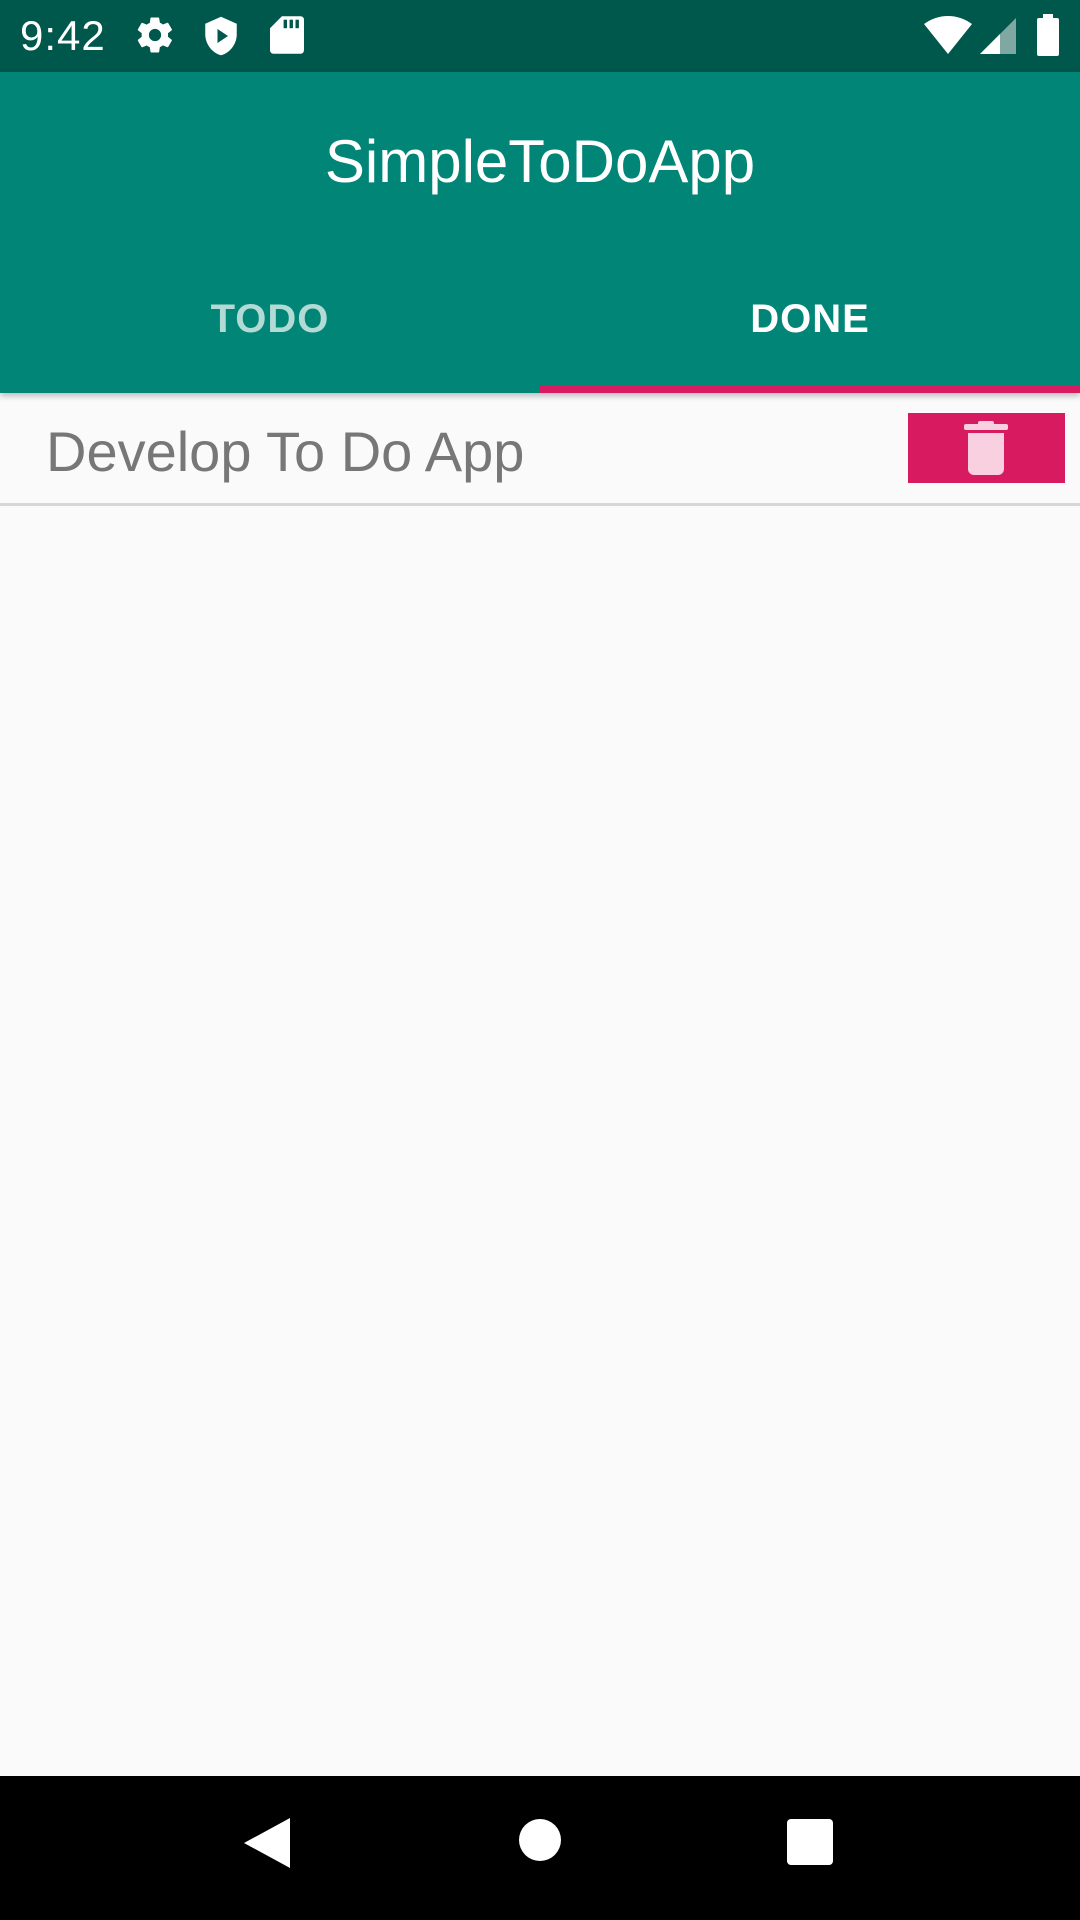 Image resolution: width=1080 pixels, height=1920 pixels. What do you see at coordinates (810, 389) in the screenshot?
I see `selected-tab-indicator` at bounding box center [810, 389].